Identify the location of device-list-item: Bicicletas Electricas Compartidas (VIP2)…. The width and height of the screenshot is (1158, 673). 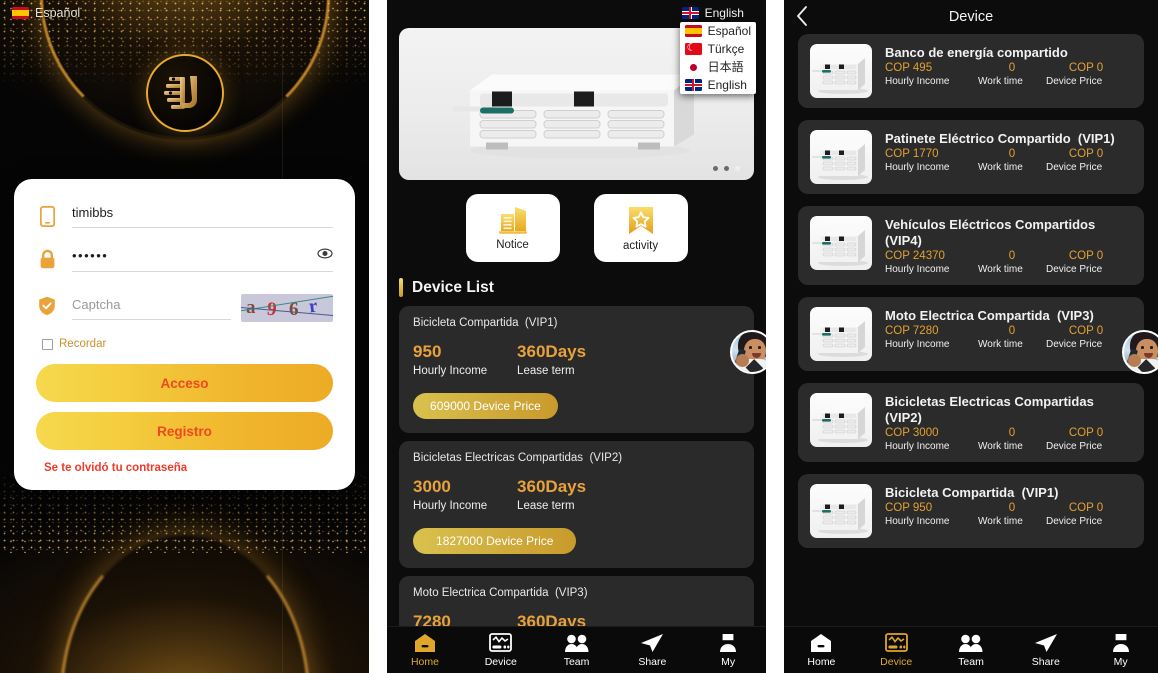
(971, 422).